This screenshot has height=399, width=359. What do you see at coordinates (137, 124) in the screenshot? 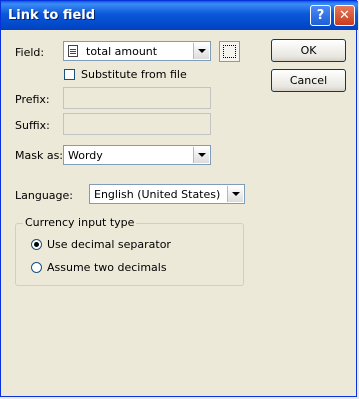
I see `suffix-input` at bounding box center [137, 124].